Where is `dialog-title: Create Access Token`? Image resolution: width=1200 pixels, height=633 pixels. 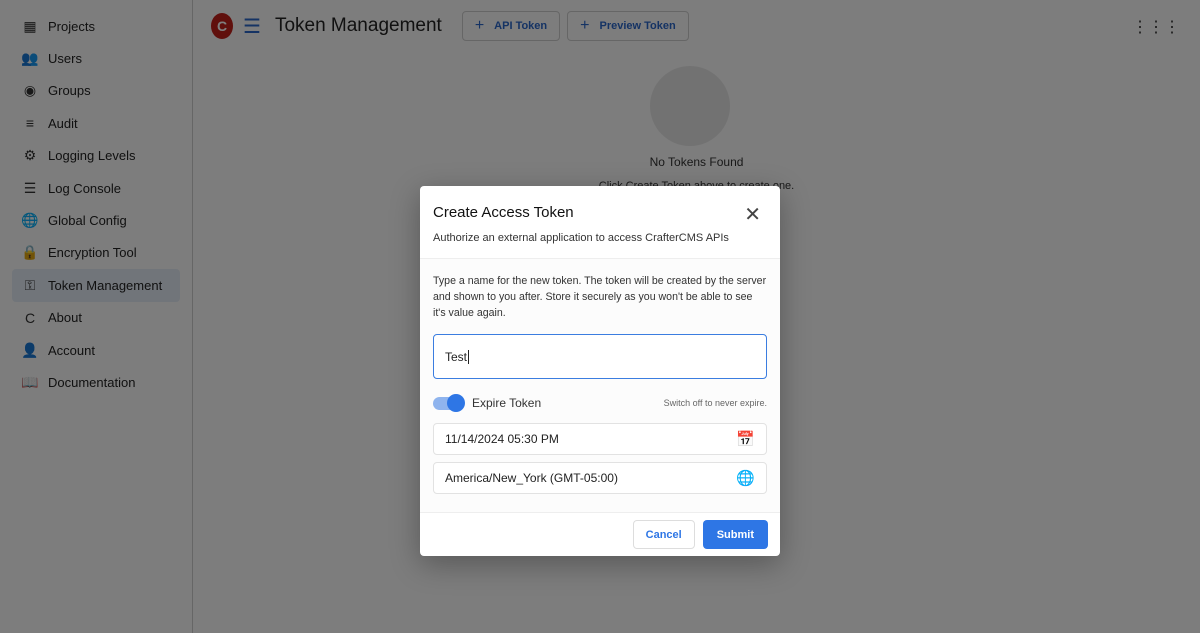
dialog-title: Create Access Token is located at coordinates (503, 212).